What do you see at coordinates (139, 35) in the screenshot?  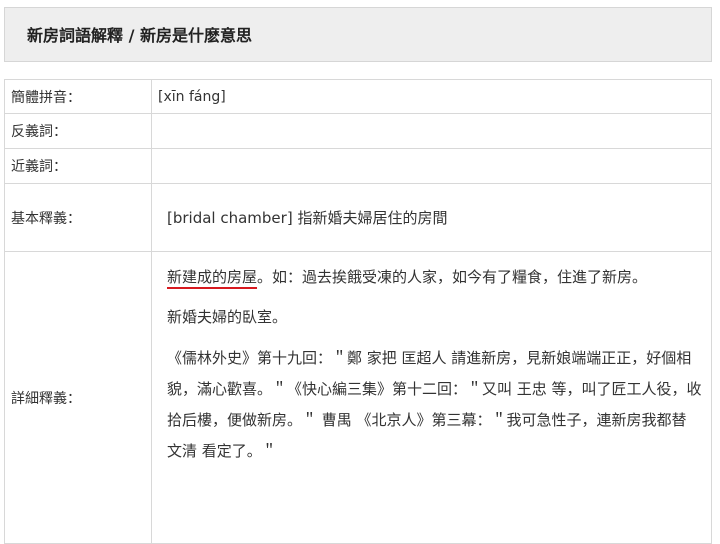 I see `page-title: 新房詞語解釋 / 新房是什麽意思` at bounding box center [139, 35].